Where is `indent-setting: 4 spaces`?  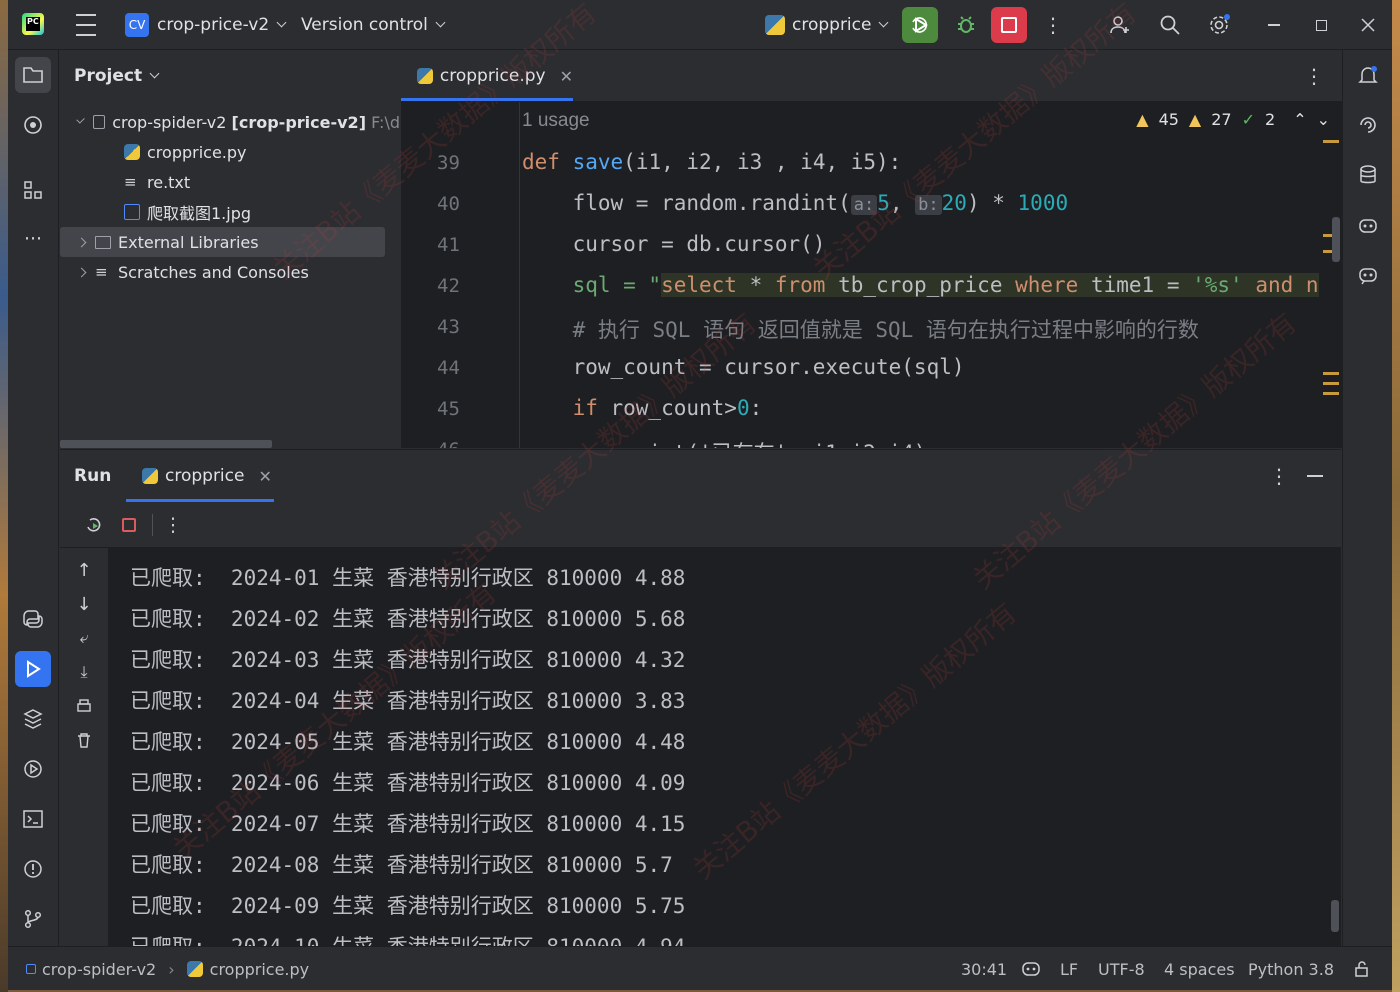 indent-setting: 4 spaces is located at coordinates (1199, 968).